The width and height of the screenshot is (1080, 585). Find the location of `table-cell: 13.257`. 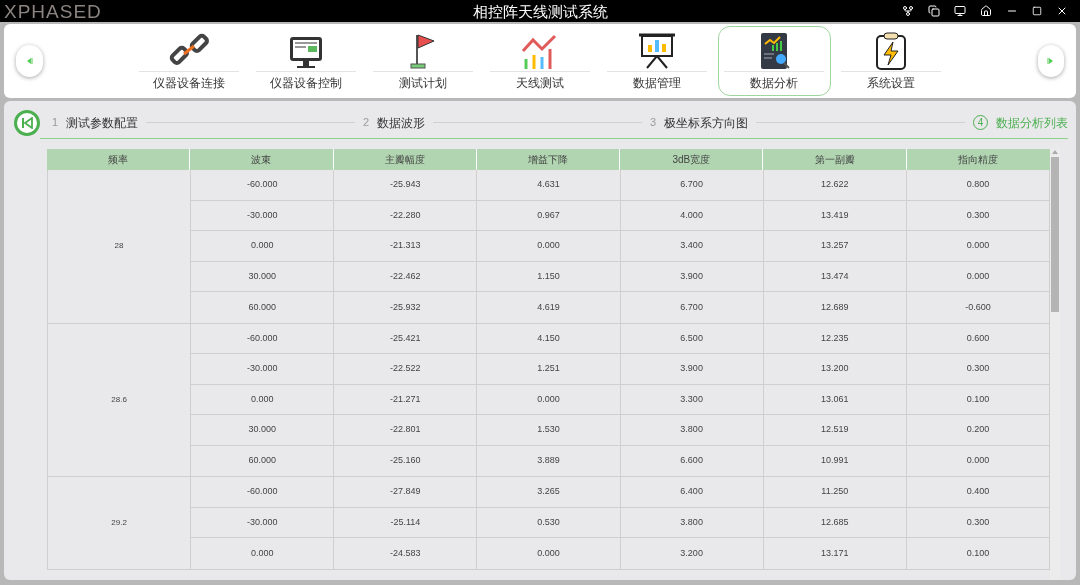

table-cell: 13.257 is located at coordinates (835, 246).